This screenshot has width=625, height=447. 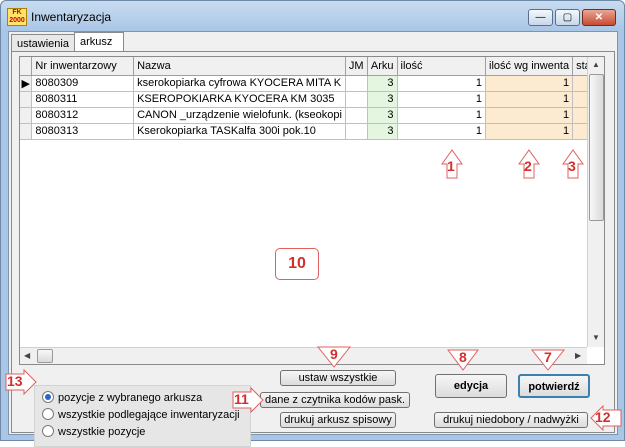 I want to click on column-header-indicator, so click(x=26, y=66).